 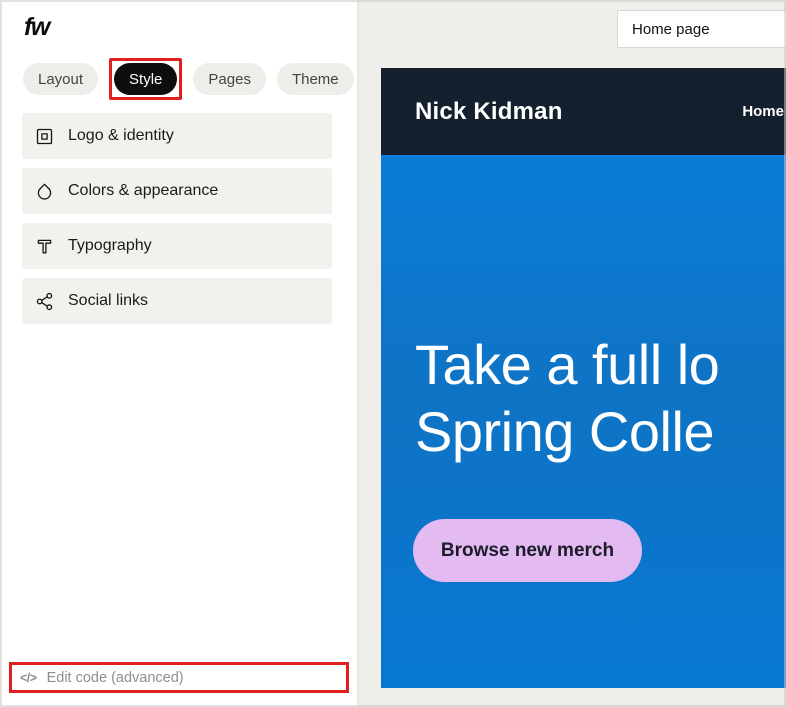 I want to click on logo-identity-icon, so click(x=44, y=136).